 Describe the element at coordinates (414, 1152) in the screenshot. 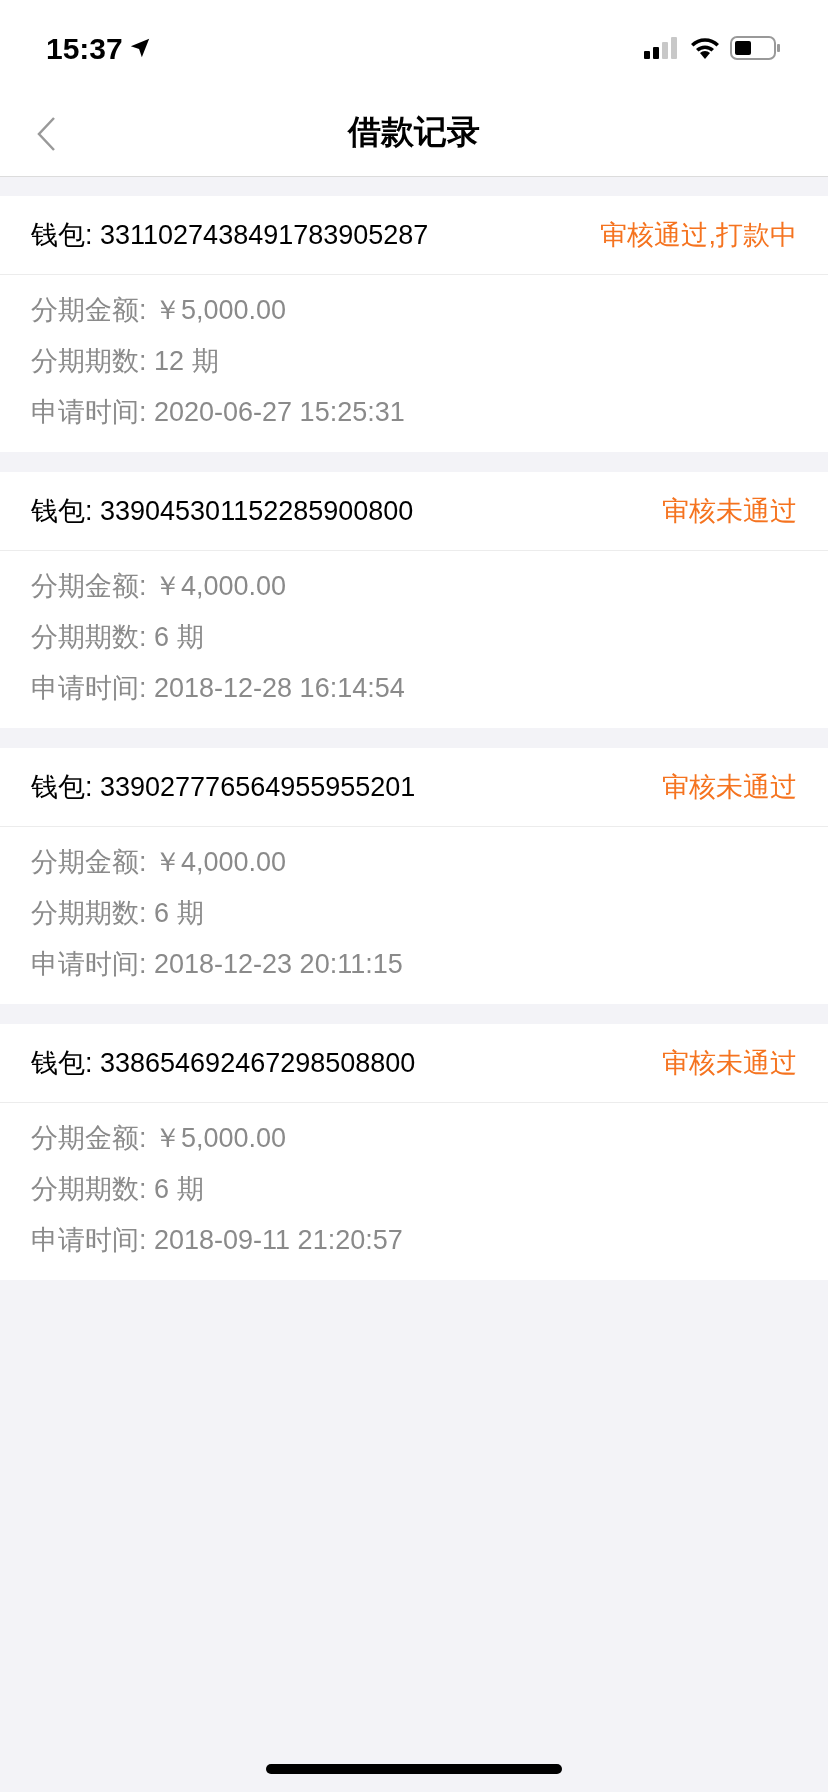

I see `record-card: 钱包: 338654692467298508800 审核未通过 分期金额: ￥5,000.00 分期期数: 6 期 申请时间: 2018-09-11 21:20:57` at that location.